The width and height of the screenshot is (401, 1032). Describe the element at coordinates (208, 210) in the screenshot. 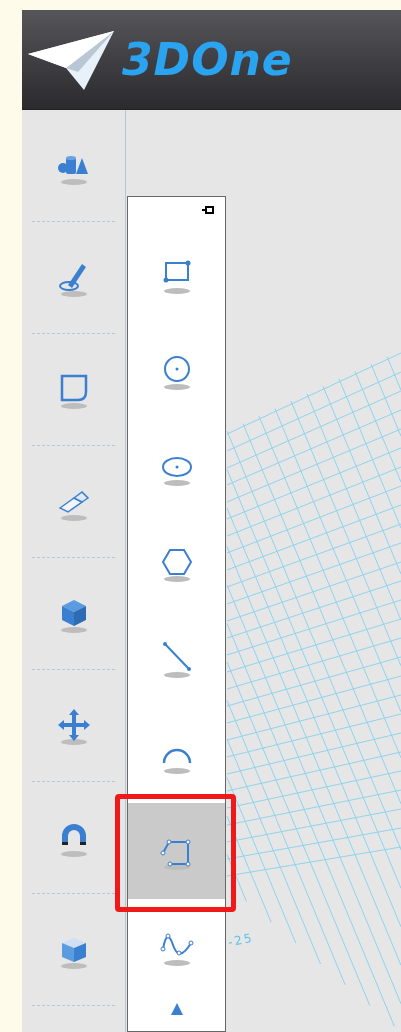

I see `pin-icon` at that location.